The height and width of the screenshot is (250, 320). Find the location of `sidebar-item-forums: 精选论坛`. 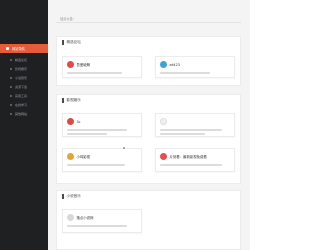

sidebar-item-forums: 精选论坛 is located at coordinates (24, 59).